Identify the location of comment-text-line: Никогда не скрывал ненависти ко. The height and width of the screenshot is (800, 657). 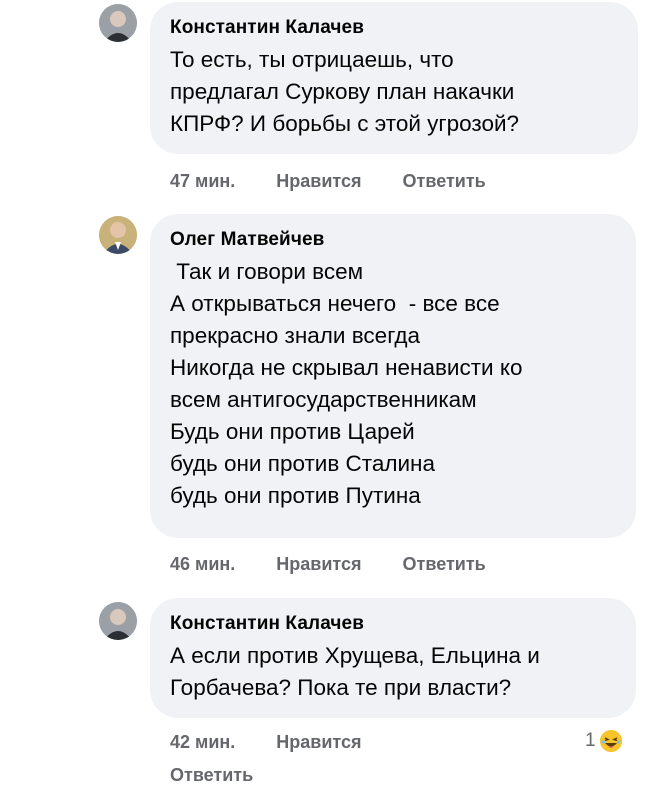
(346, 367).